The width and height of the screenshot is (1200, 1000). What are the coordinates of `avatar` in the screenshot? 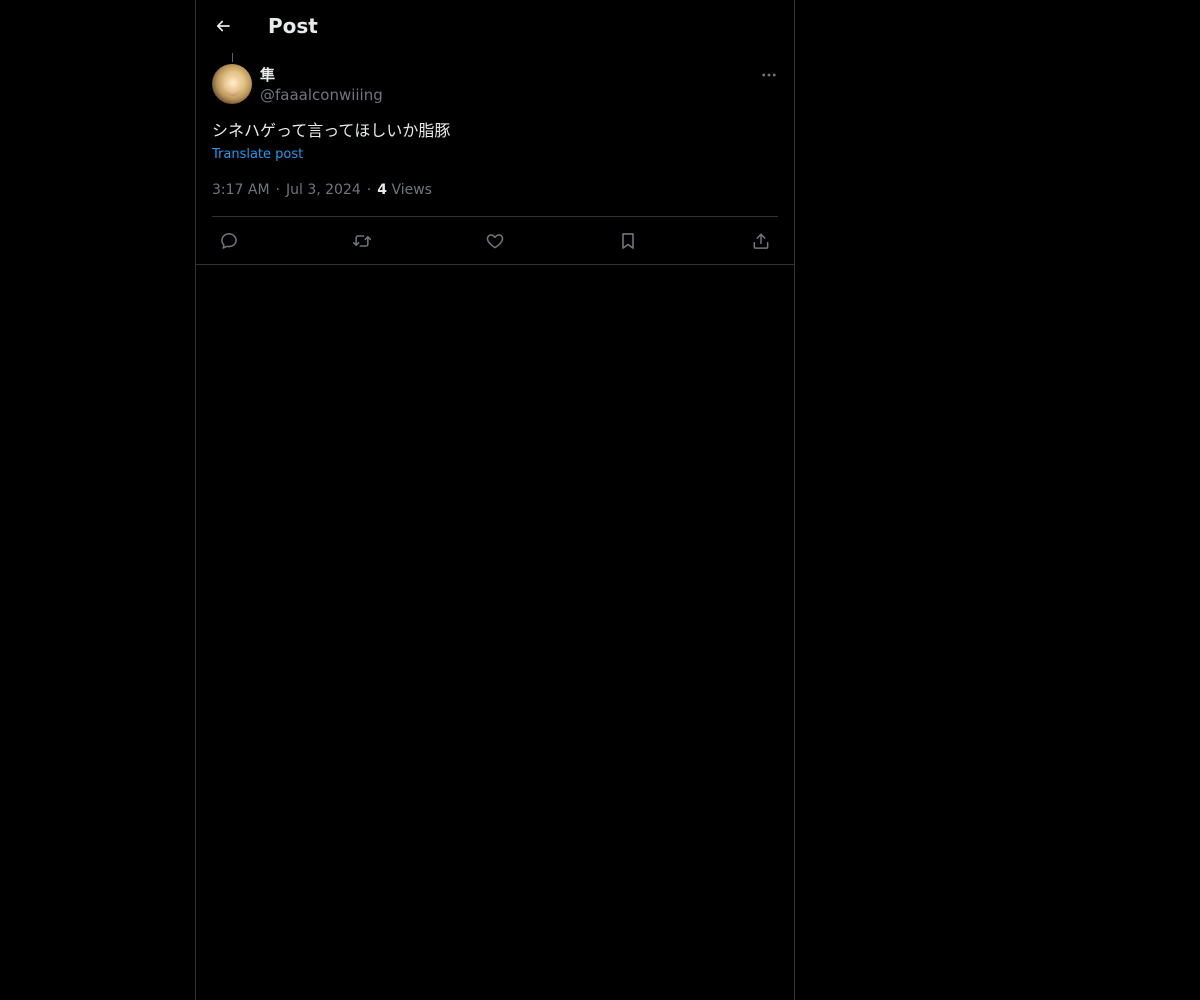 It's located at (232, 84).